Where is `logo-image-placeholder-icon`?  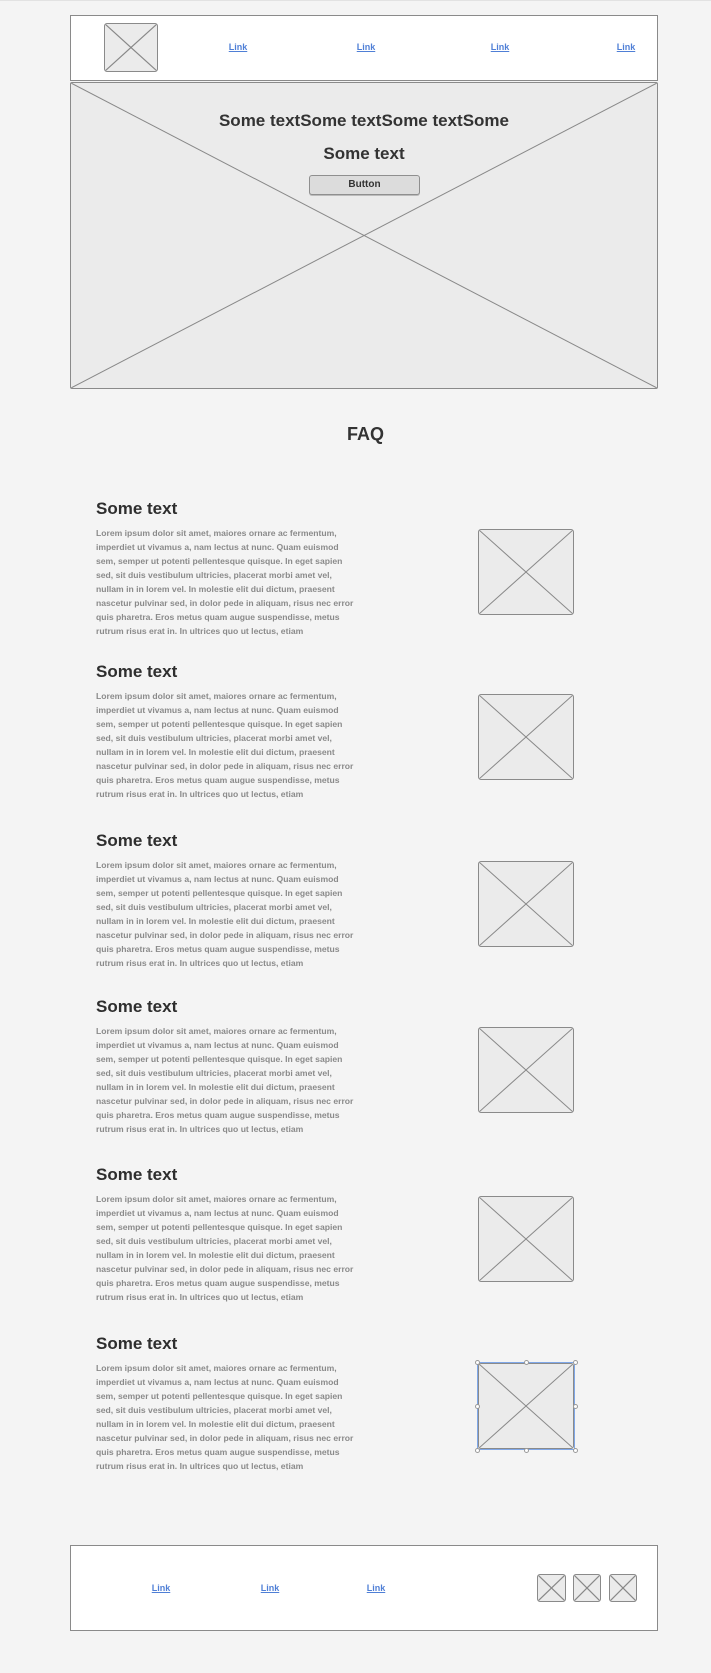
logo-image-placeholder-icon is located at coordinates (131, 47).